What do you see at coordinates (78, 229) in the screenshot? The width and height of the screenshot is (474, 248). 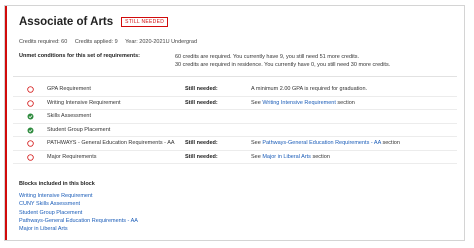 I see `block-link: Major in Liberal Arts` at bounding box center [78, 229].